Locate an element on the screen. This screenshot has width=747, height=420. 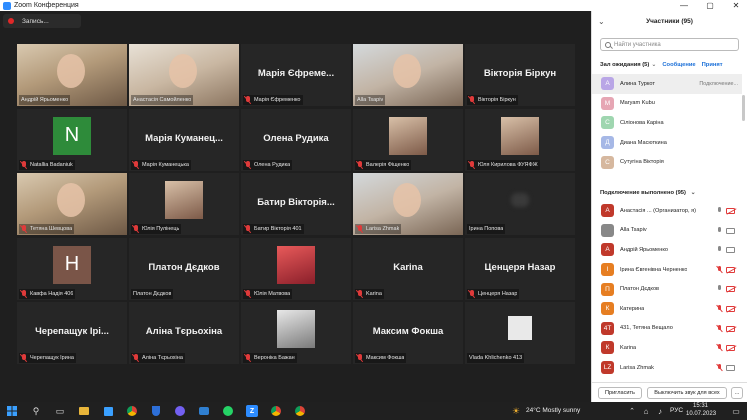
waiting-room-title: Зал ожидания (5) is located at coordinates (624, 65).